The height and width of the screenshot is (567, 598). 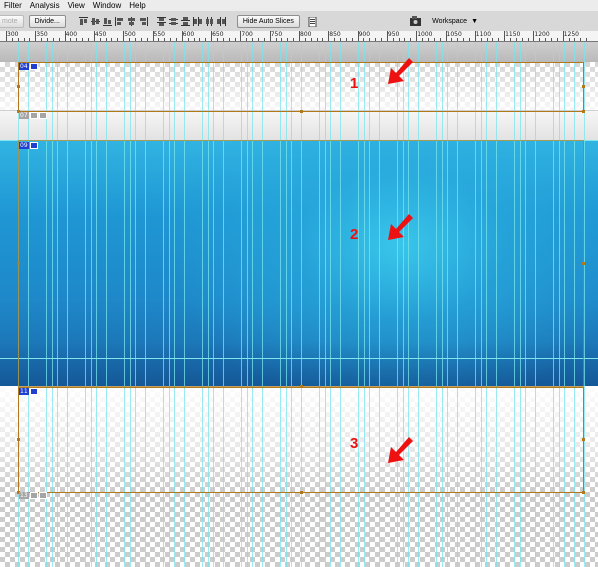 I want to click on slice-04-outline, so click(x=301, y=87).